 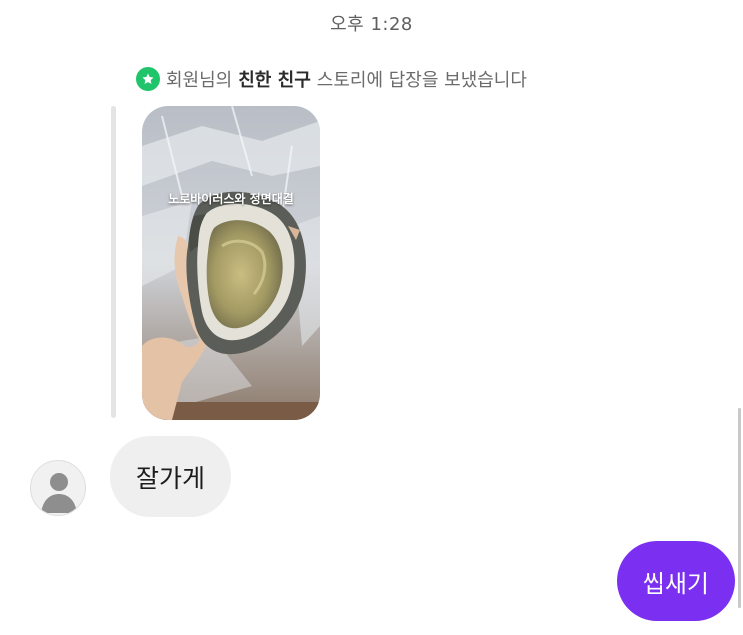 I want to click on message-timestamp: 오후 1:28, so click(x=371, y=24).